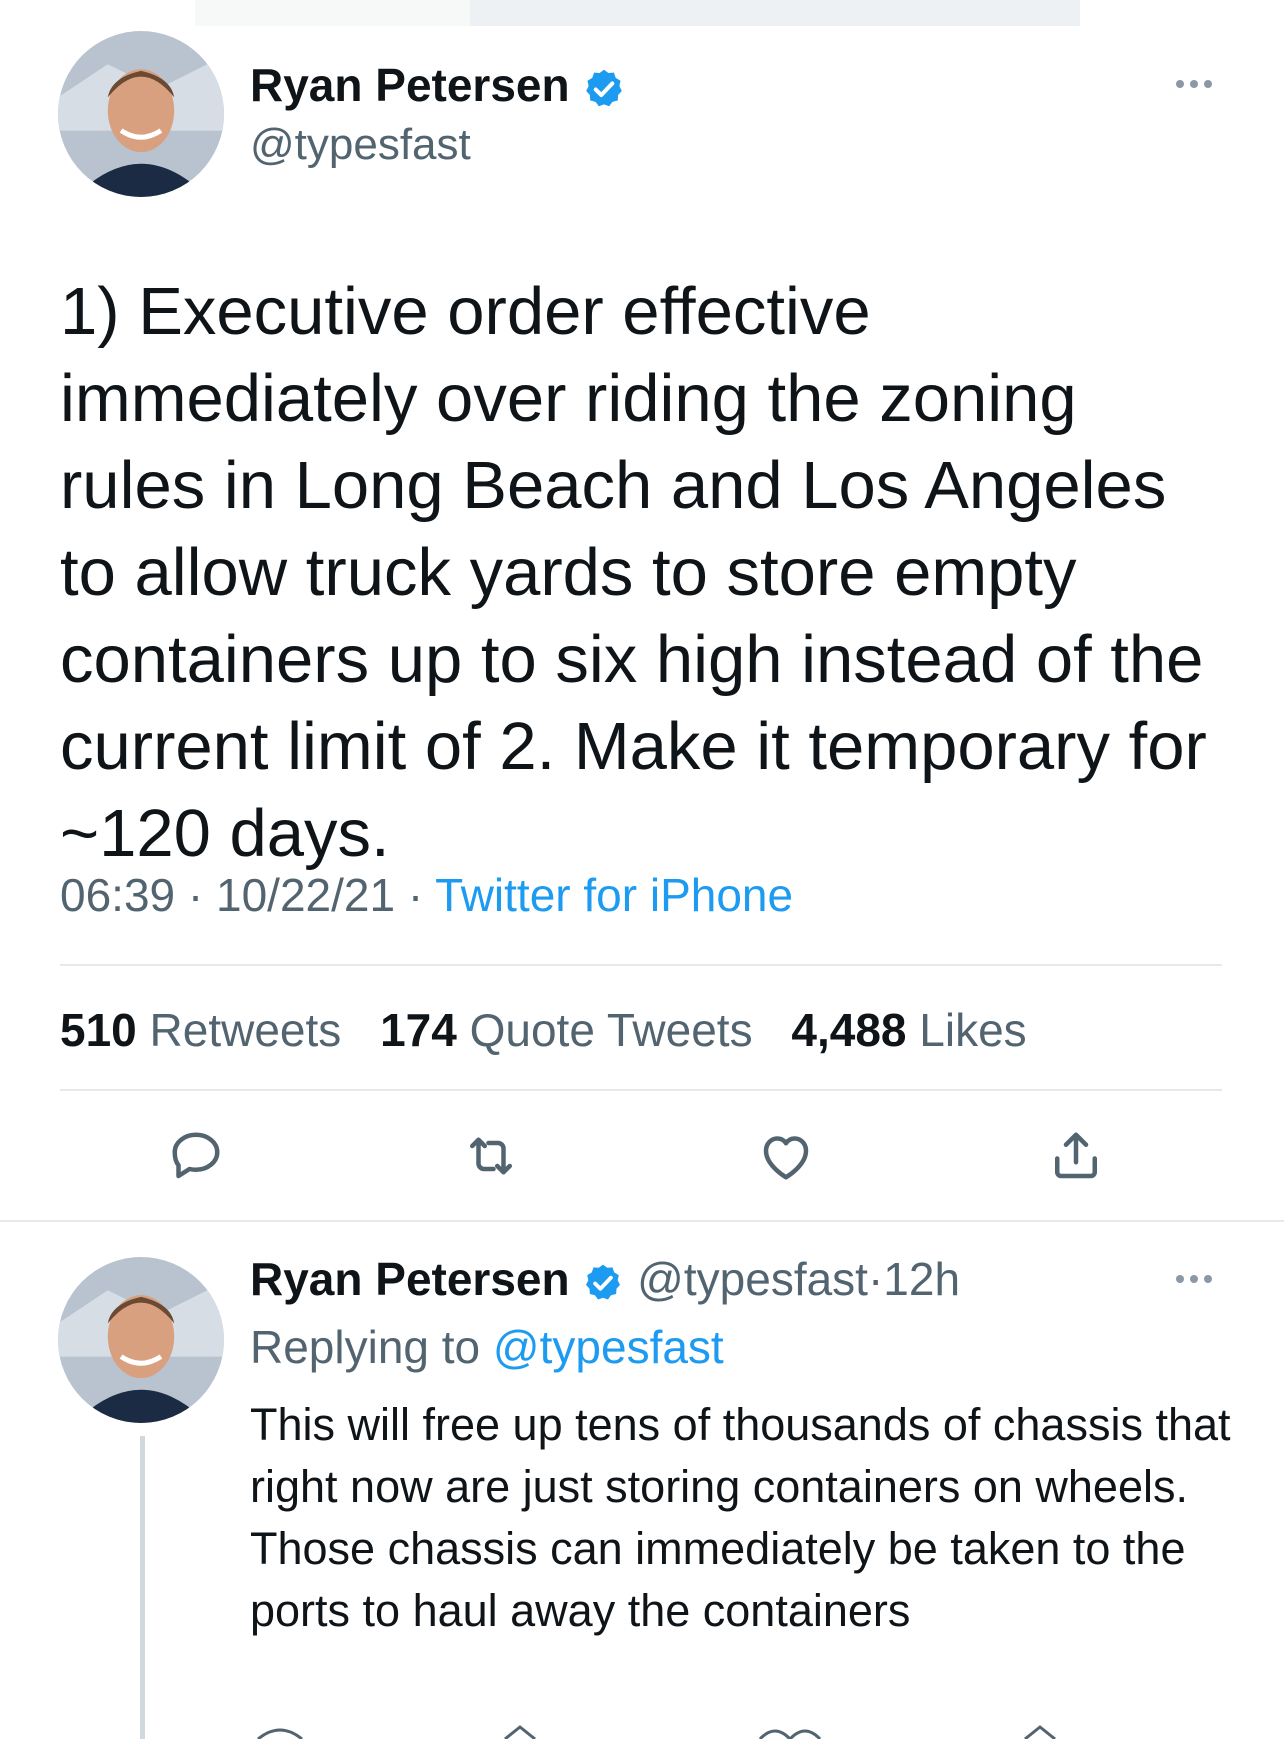 This screenshot has height=1739, width=1284. I want to click on retweet-button, so click(491, 1156).